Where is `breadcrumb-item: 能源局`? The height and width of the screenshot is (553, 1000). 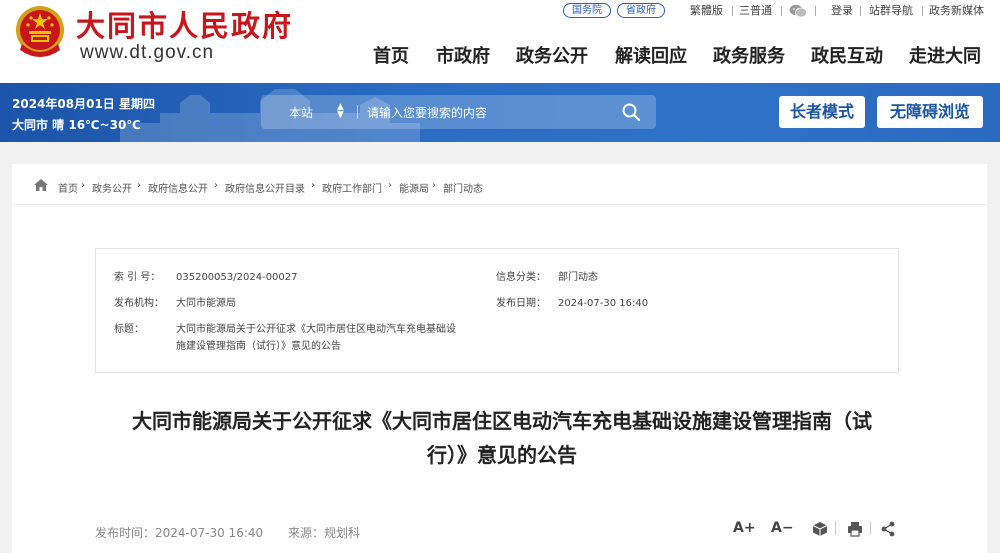 breadcrumb-item: 能源局 is located at coordinates (414, 187).